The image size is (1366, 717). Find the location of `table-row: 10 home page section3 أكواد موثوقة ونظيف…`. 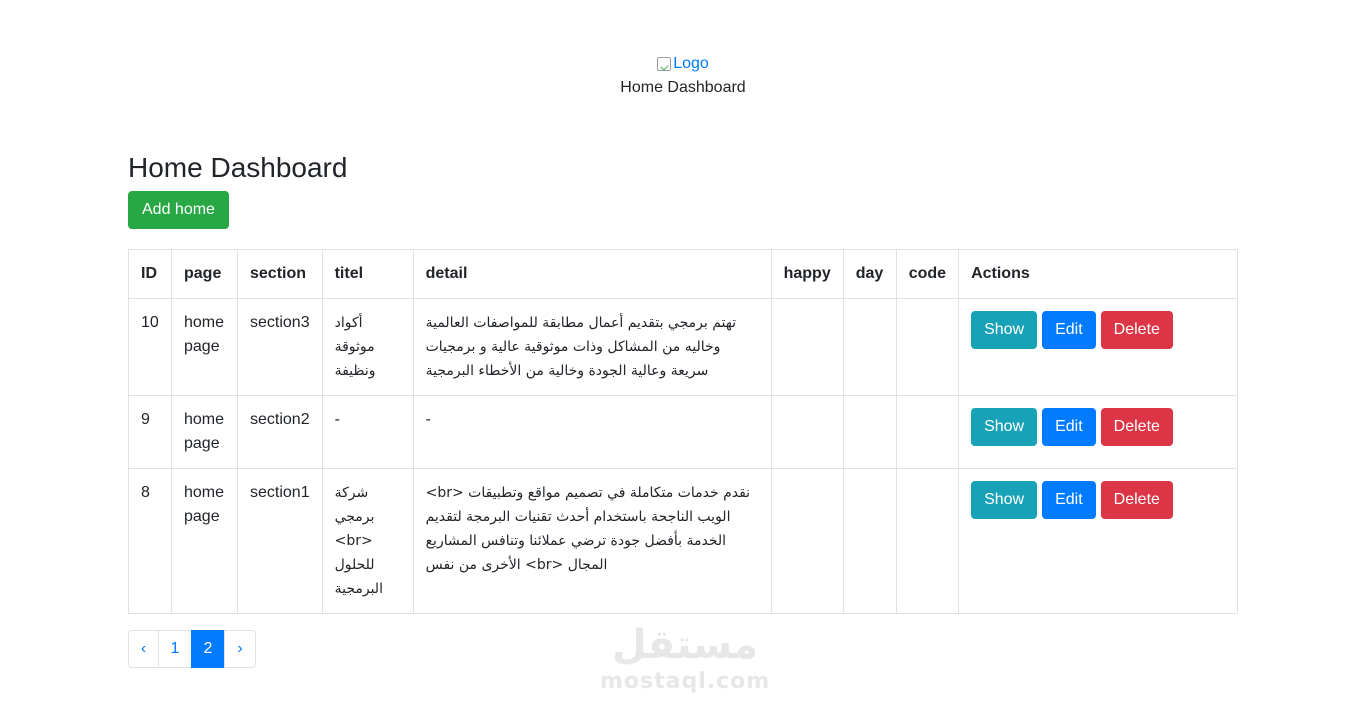

table-row: 10 home page section3 أكواد موثوقة ونظيف… is located at coordinates (683, 347).